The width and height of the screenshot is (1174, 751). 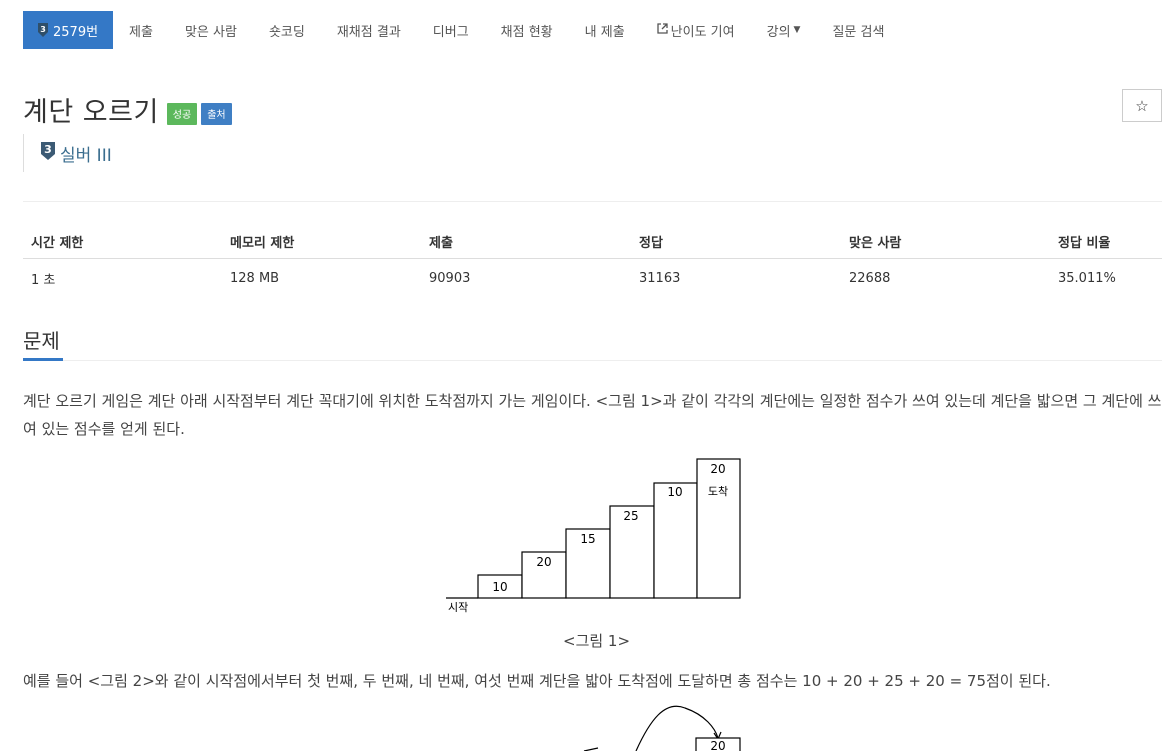 What do you see at coordinates (605, 30) in the screenshot?
I see `nav-my-submissions: 내 제출` at bounding box center [605, 30].